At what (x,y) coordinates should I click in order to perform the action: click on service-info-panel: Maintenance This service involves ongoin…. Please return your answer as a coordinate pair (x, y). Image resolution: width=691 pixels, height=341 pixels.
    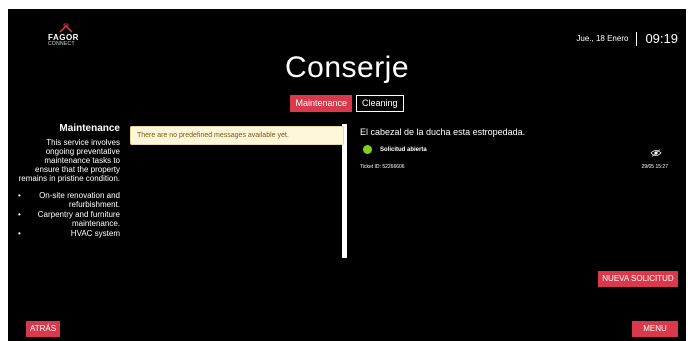
    Looking at the image, I should click on (69, 191).